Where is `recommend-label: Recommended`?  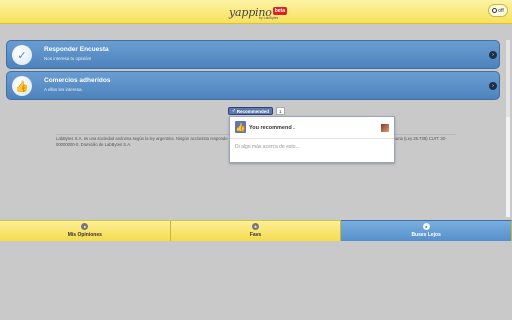 recommend-label: Recommended is located at coordinates (253, 111).